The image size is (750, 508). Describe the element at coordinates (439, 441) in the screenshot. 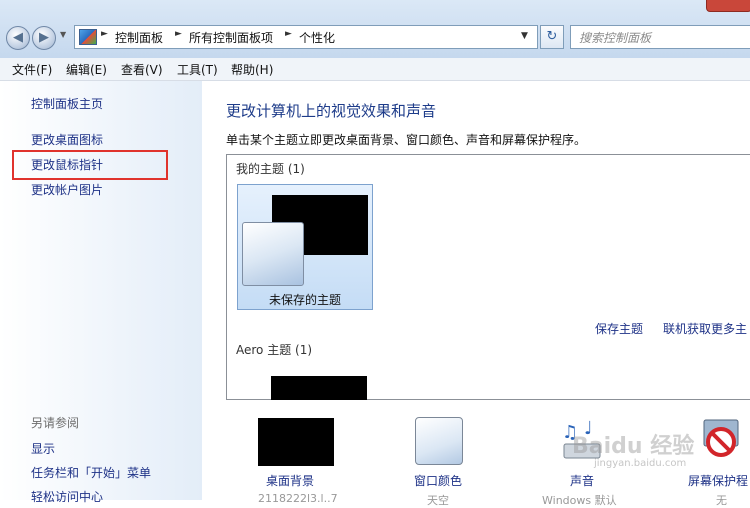

I see `window-color-icon` at that location.